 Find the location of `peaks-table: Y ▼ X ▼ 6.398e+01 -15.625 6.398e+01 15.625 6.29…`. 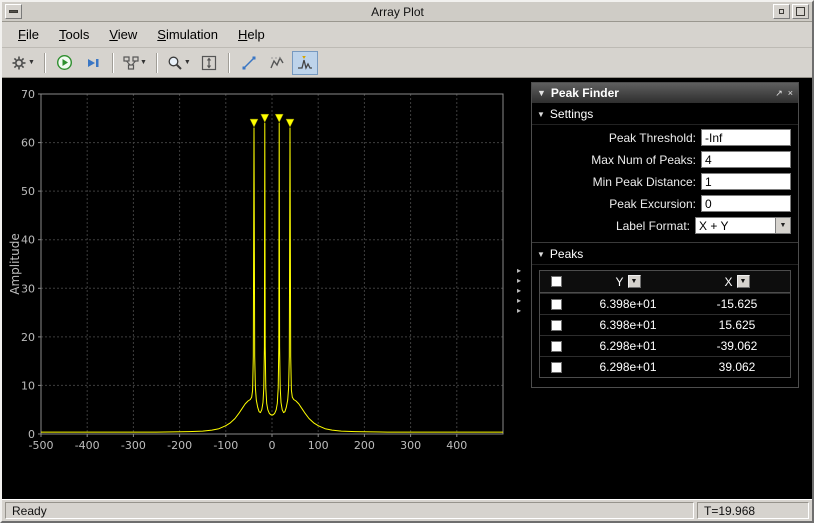

peaks-table: Y ▼ X ▼ 6.398e+01 -15.625 6.398e+01 15.625 6.29… is located at coordinates (665, 324).